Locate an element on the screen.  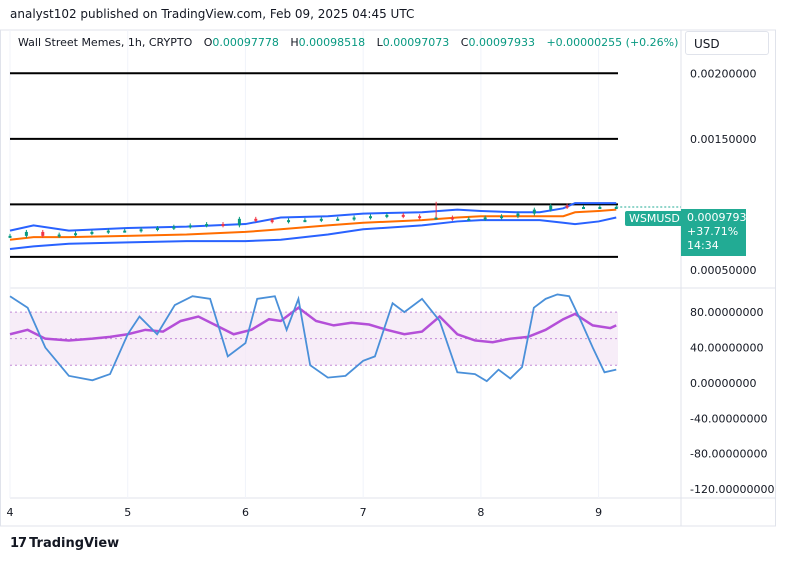
bb-lower-line is located at coordinates (313, 233).